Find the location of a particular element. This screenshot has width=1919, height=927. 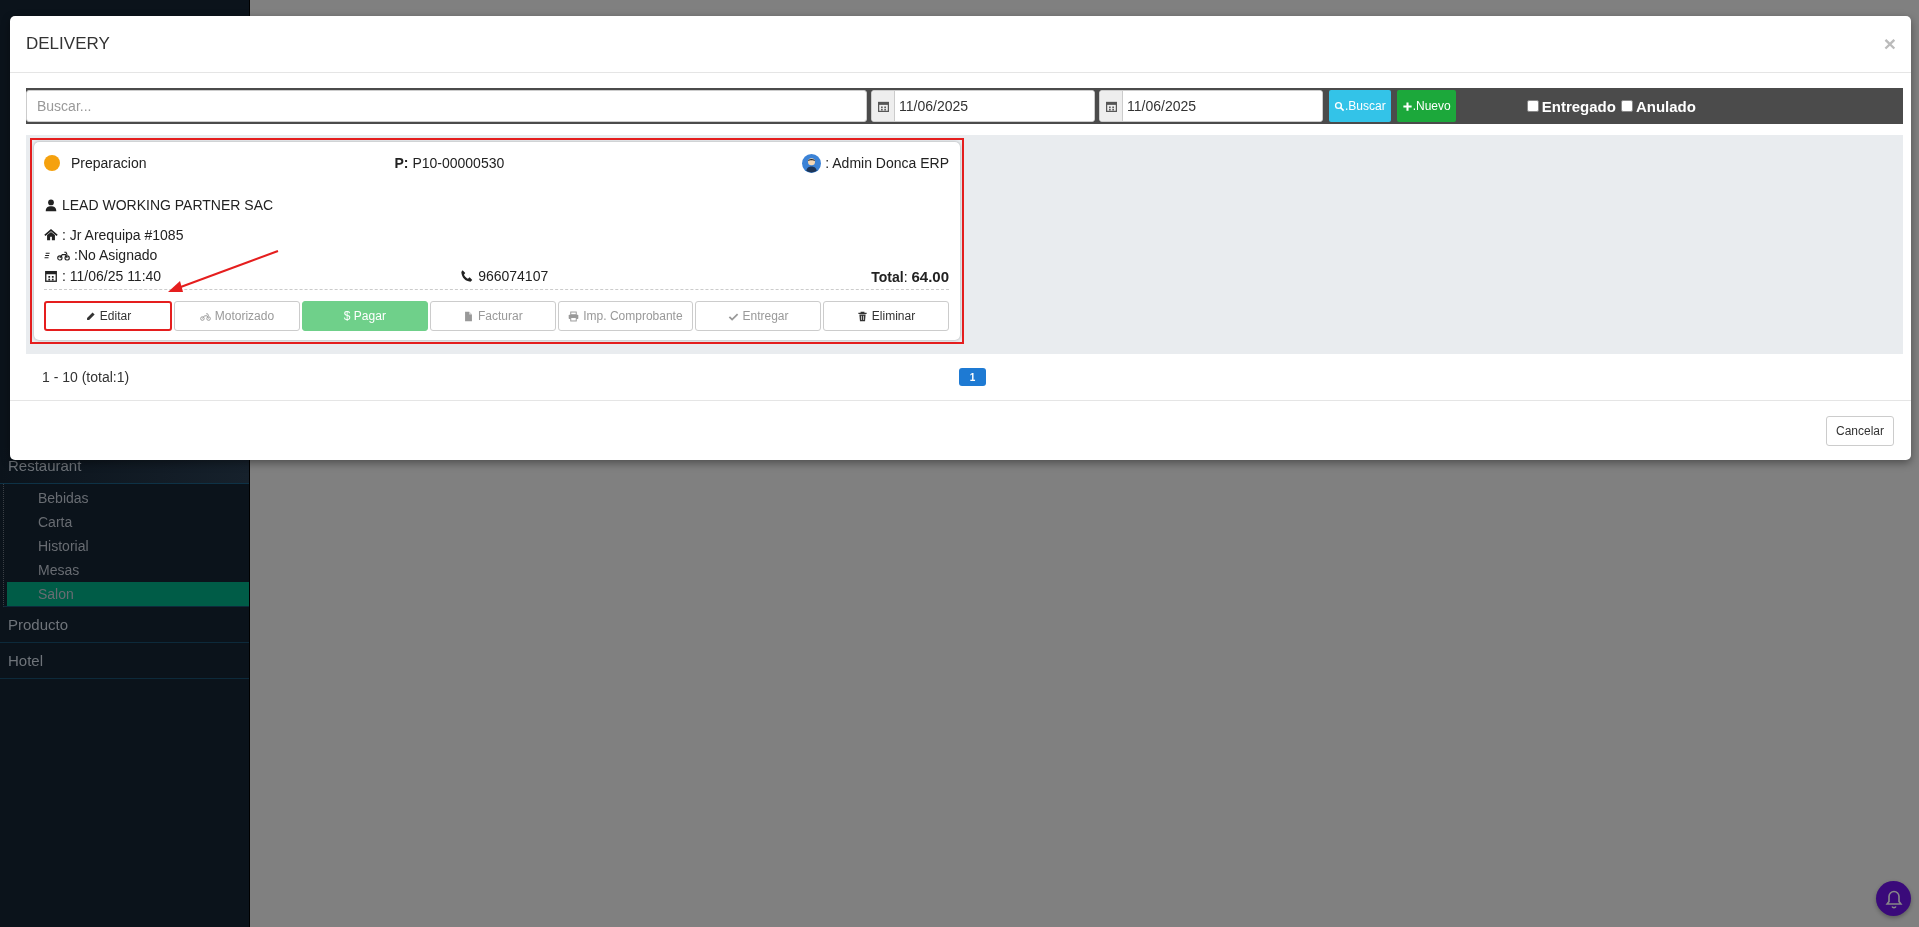

cancel-button: Cancelar is located at coordinates (1859, 430).